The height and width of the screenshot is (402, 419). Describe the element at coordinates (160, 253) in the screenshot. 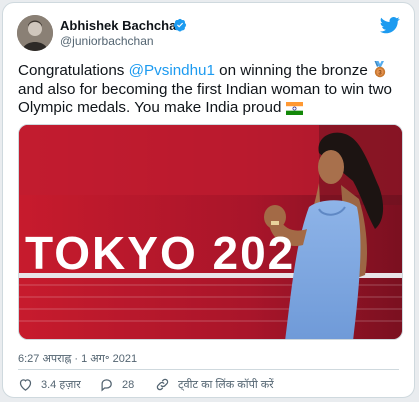

I see `tokyo-banner-text: TOKYO 202` at that location.